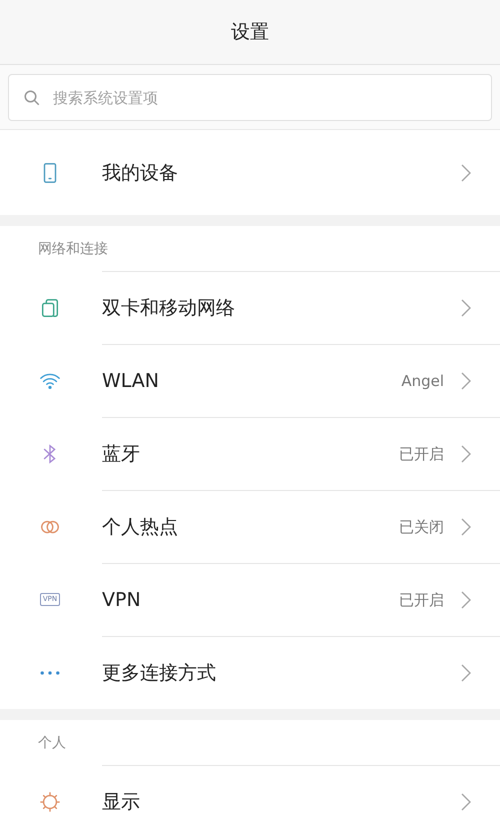  Describe the element at coordinates (250, 380) in the screenshot. I see `settings-row: WLAN Angel` at that location.